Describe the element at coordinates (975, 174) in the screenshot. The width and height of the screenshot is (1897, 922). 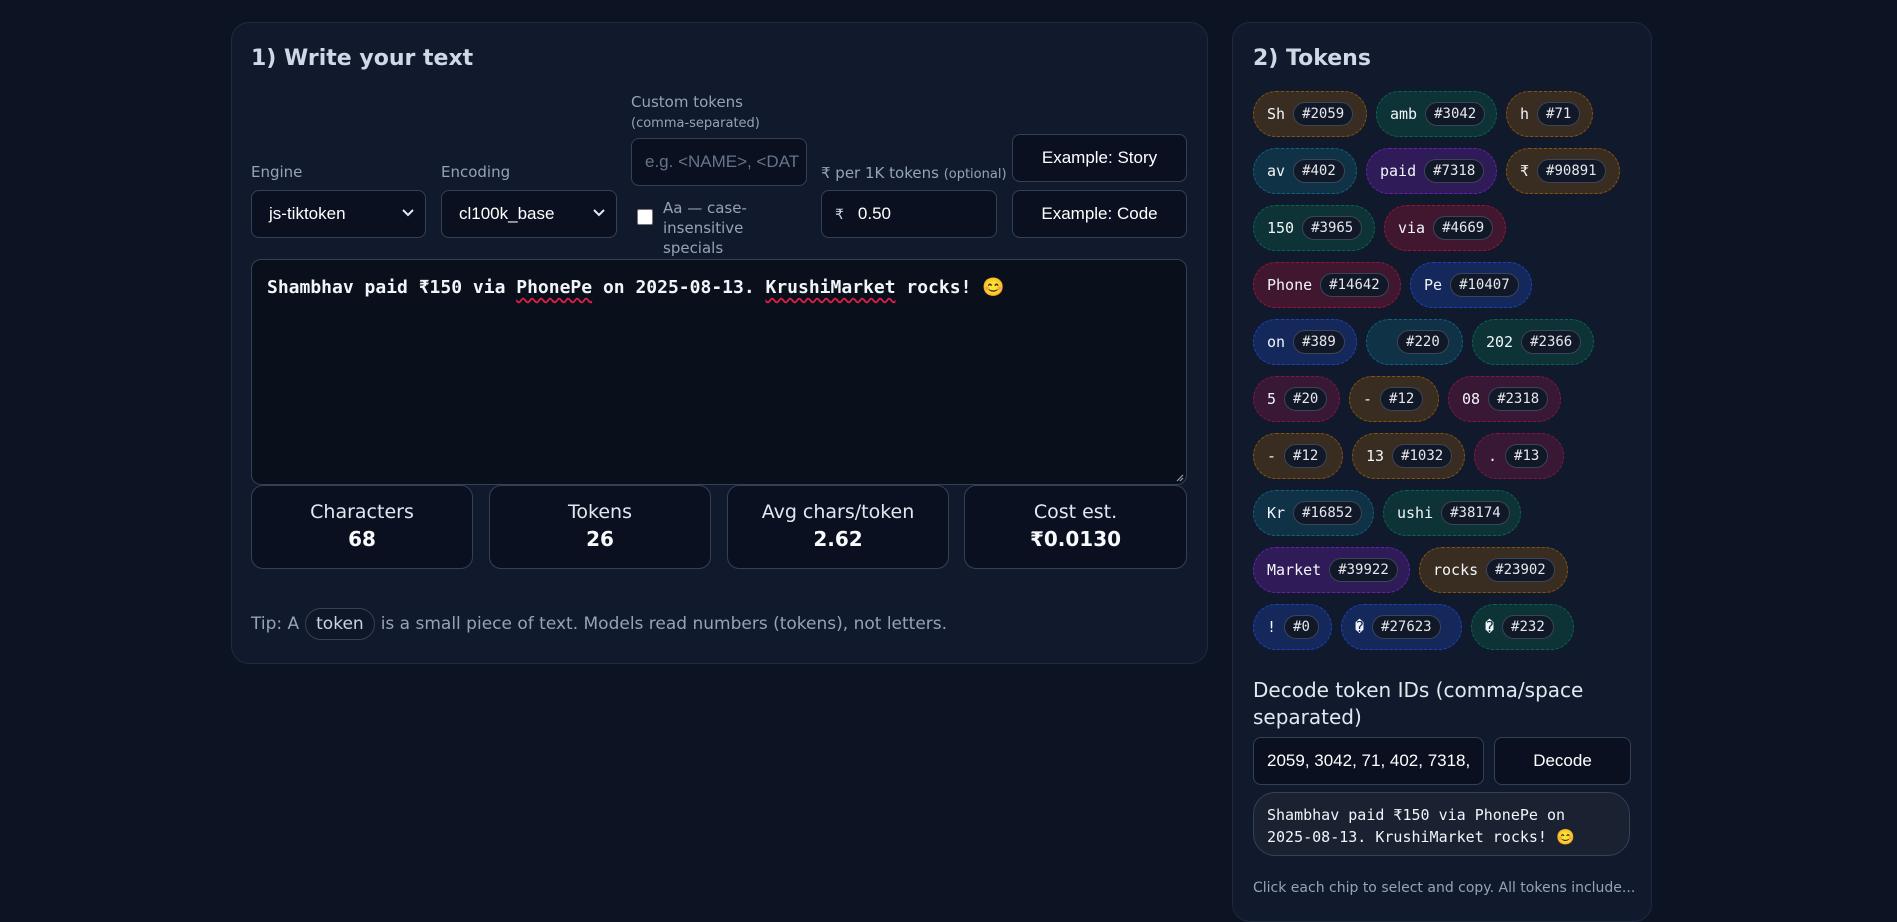
I see `cost-label-hint: (optional)` at that location.